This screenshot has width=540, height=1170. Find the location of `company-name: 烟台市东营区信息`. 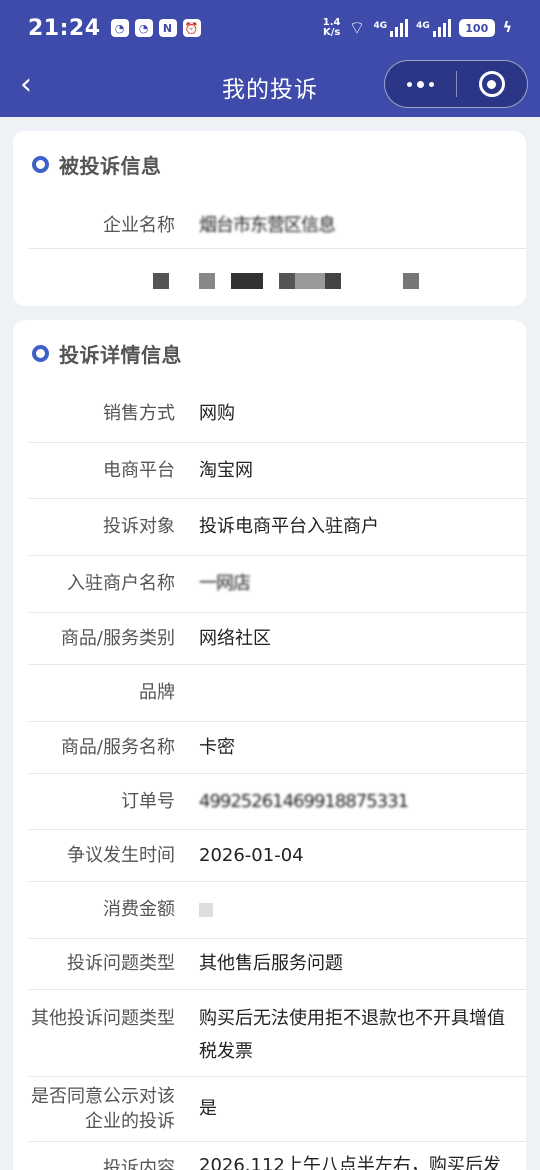

company-name: 烟台市东营区信息 is located at coordinates (267, 225).